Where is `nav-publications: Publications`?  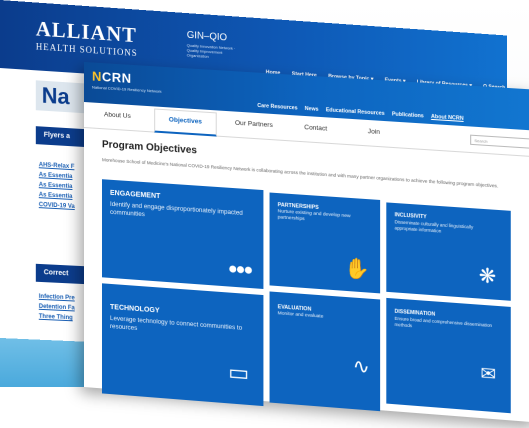 nav-publications: Publications is located at coordinates (408, 115).